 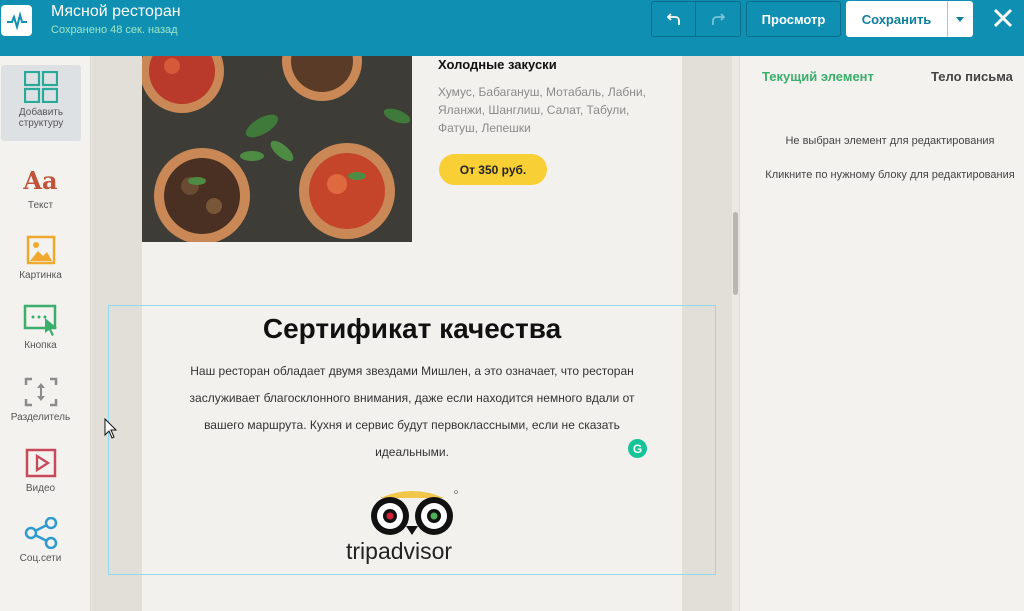 I want to click on tool-button: Кнопка, so click(x=40, y=340).